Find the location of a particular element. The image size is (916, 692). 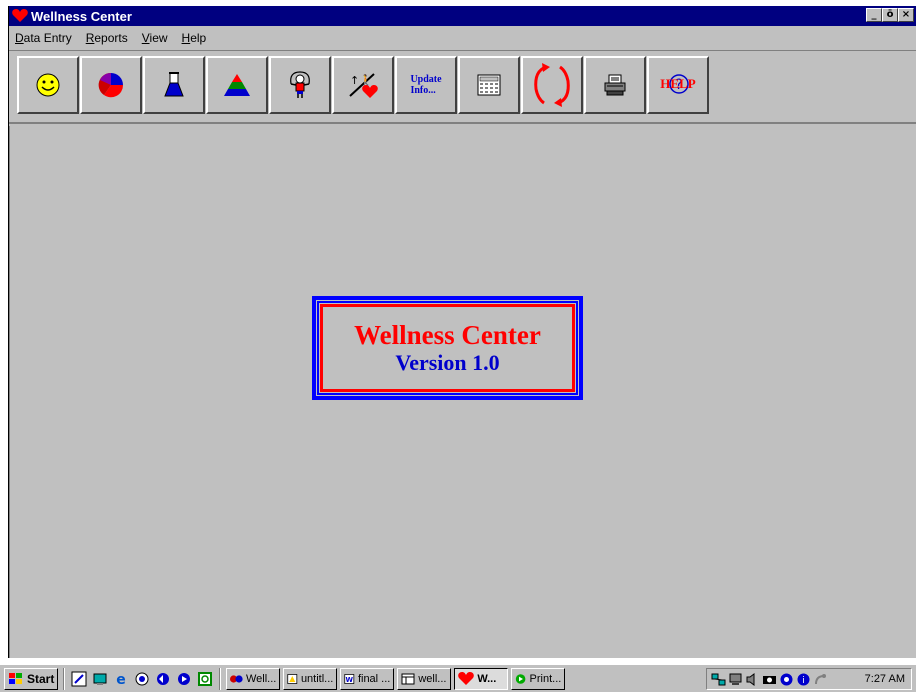

smiley-icon is located at coordinates (48, 85).